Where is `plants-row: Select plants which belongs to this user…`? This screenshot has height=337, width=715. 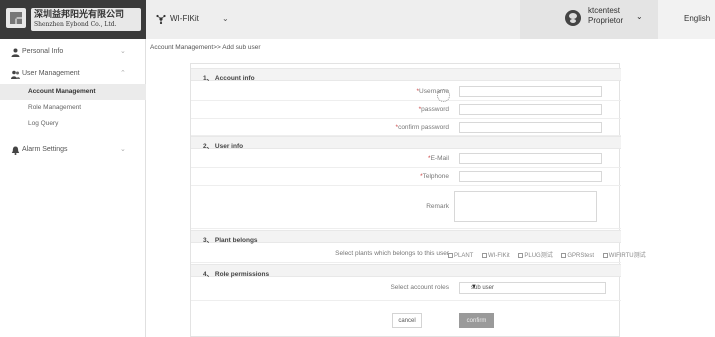
plants-row: Select plants which belongs to this user… is located at coordinates (418, 254).